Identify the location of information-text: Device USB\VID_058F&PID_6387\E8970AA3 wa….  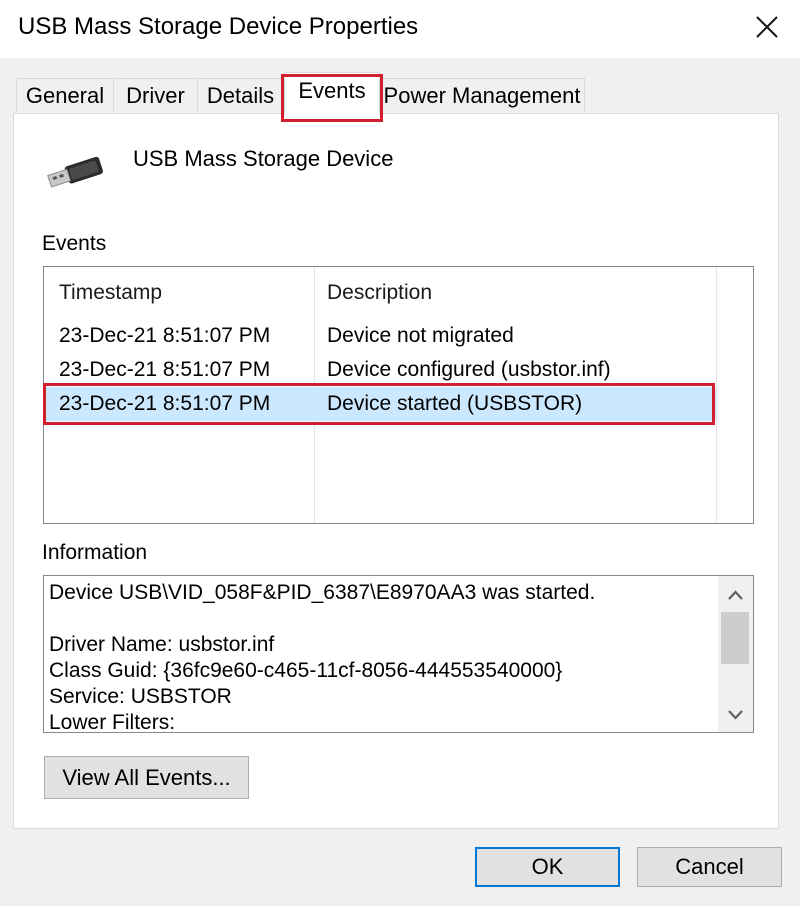
(322, 657).